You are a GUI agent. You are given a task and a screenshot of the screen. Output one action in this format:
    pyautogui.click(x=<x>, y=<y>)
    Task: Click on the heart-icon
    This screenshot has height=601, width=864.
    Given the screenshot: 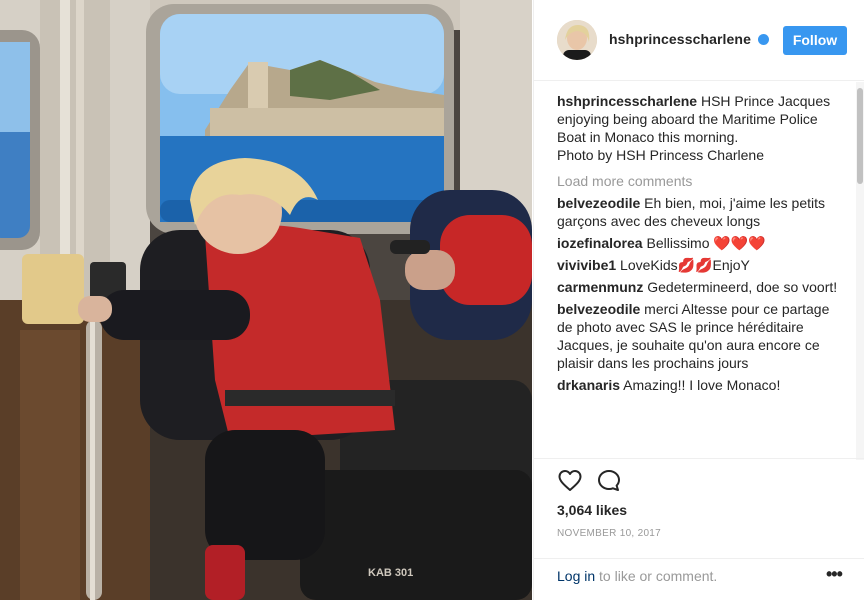 What is the action you would take?
    pyautogui.click(x=570, y=481)
    